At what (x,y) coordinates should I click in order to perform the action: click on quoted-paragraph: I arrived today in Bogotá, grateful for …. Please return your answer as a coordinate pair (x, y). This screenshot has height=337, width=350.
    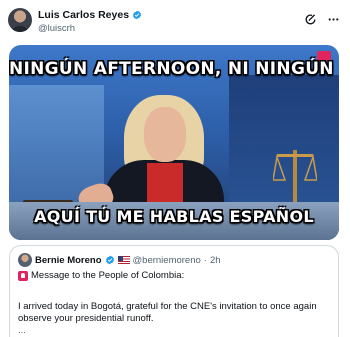
    Looking at the image, I should click on (167, 312).